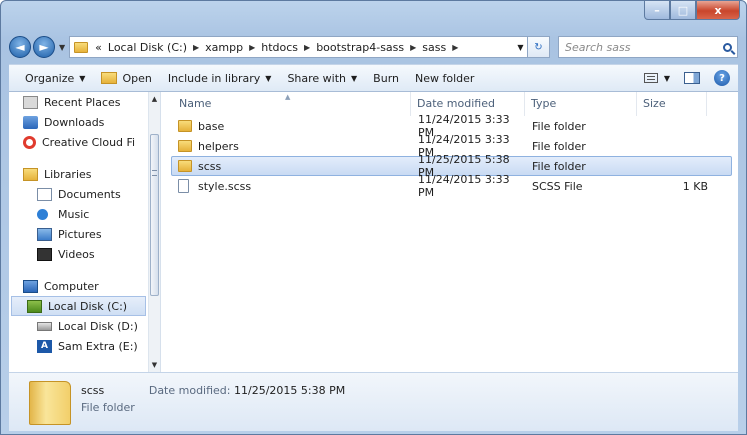 This screenshot has width=747, height=435. I want to click on scrollbar-grip-icon, so click(154, 173).